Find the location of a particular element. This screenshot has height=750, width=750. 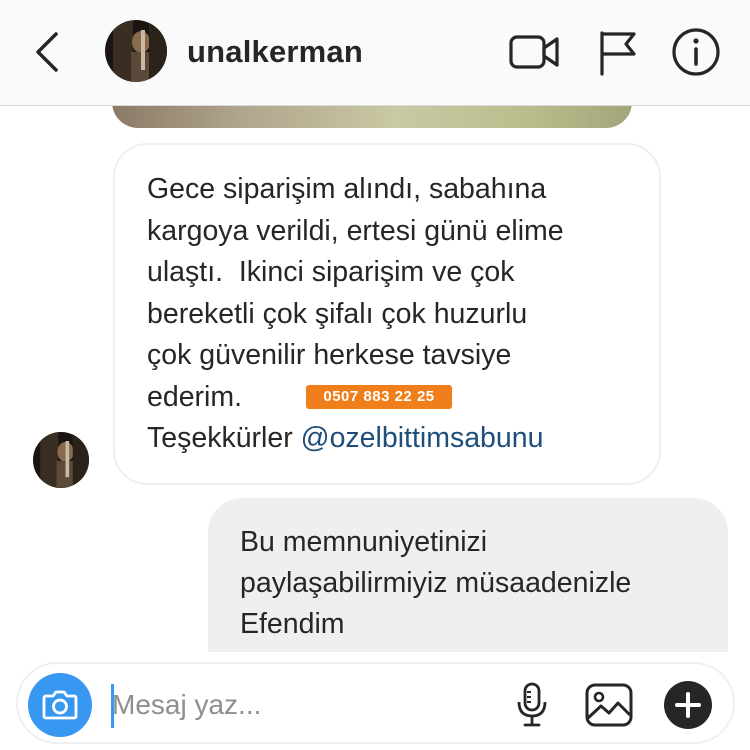

camera-icon is located at coordinates (60, 705).